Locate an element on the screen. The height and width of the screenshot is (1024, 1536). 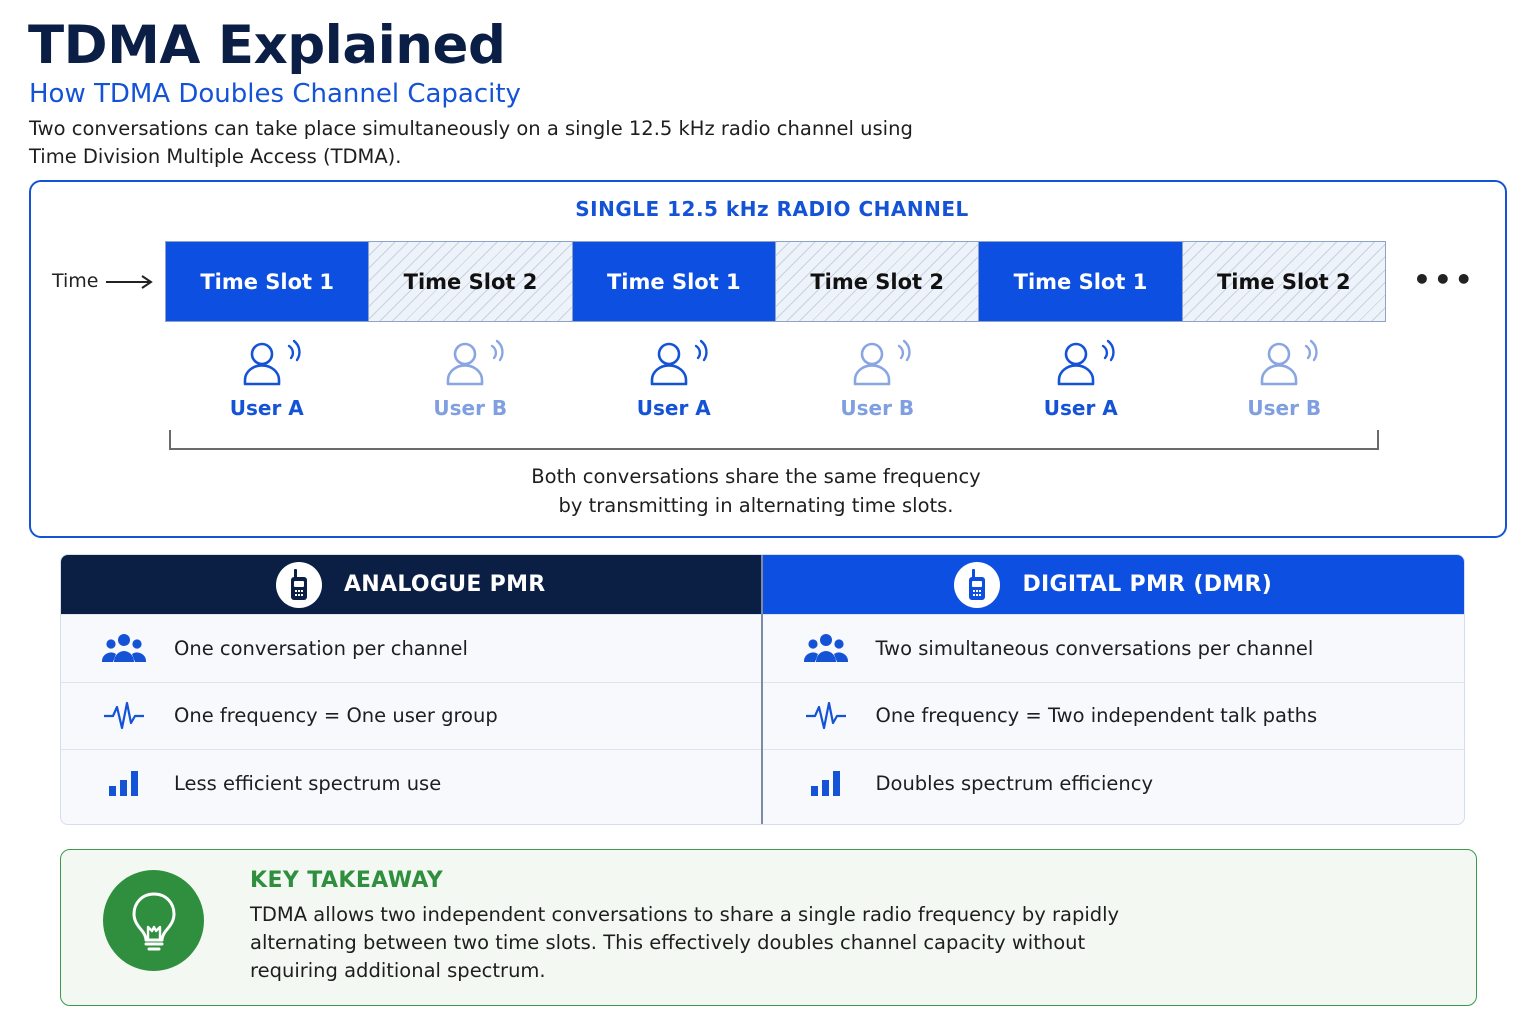
lightbulb-icon is located at coordinates (153, 920).